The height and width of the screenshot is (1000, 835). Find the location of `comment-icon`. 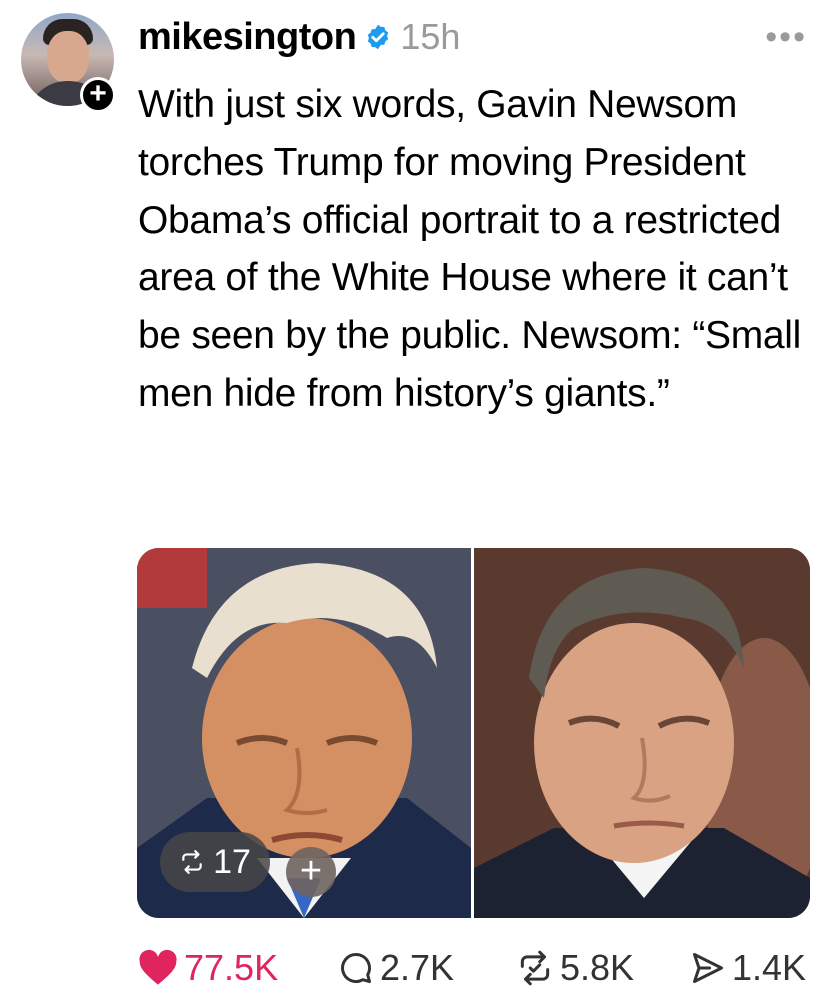

comment-icon is located at coordinates (356, 968).